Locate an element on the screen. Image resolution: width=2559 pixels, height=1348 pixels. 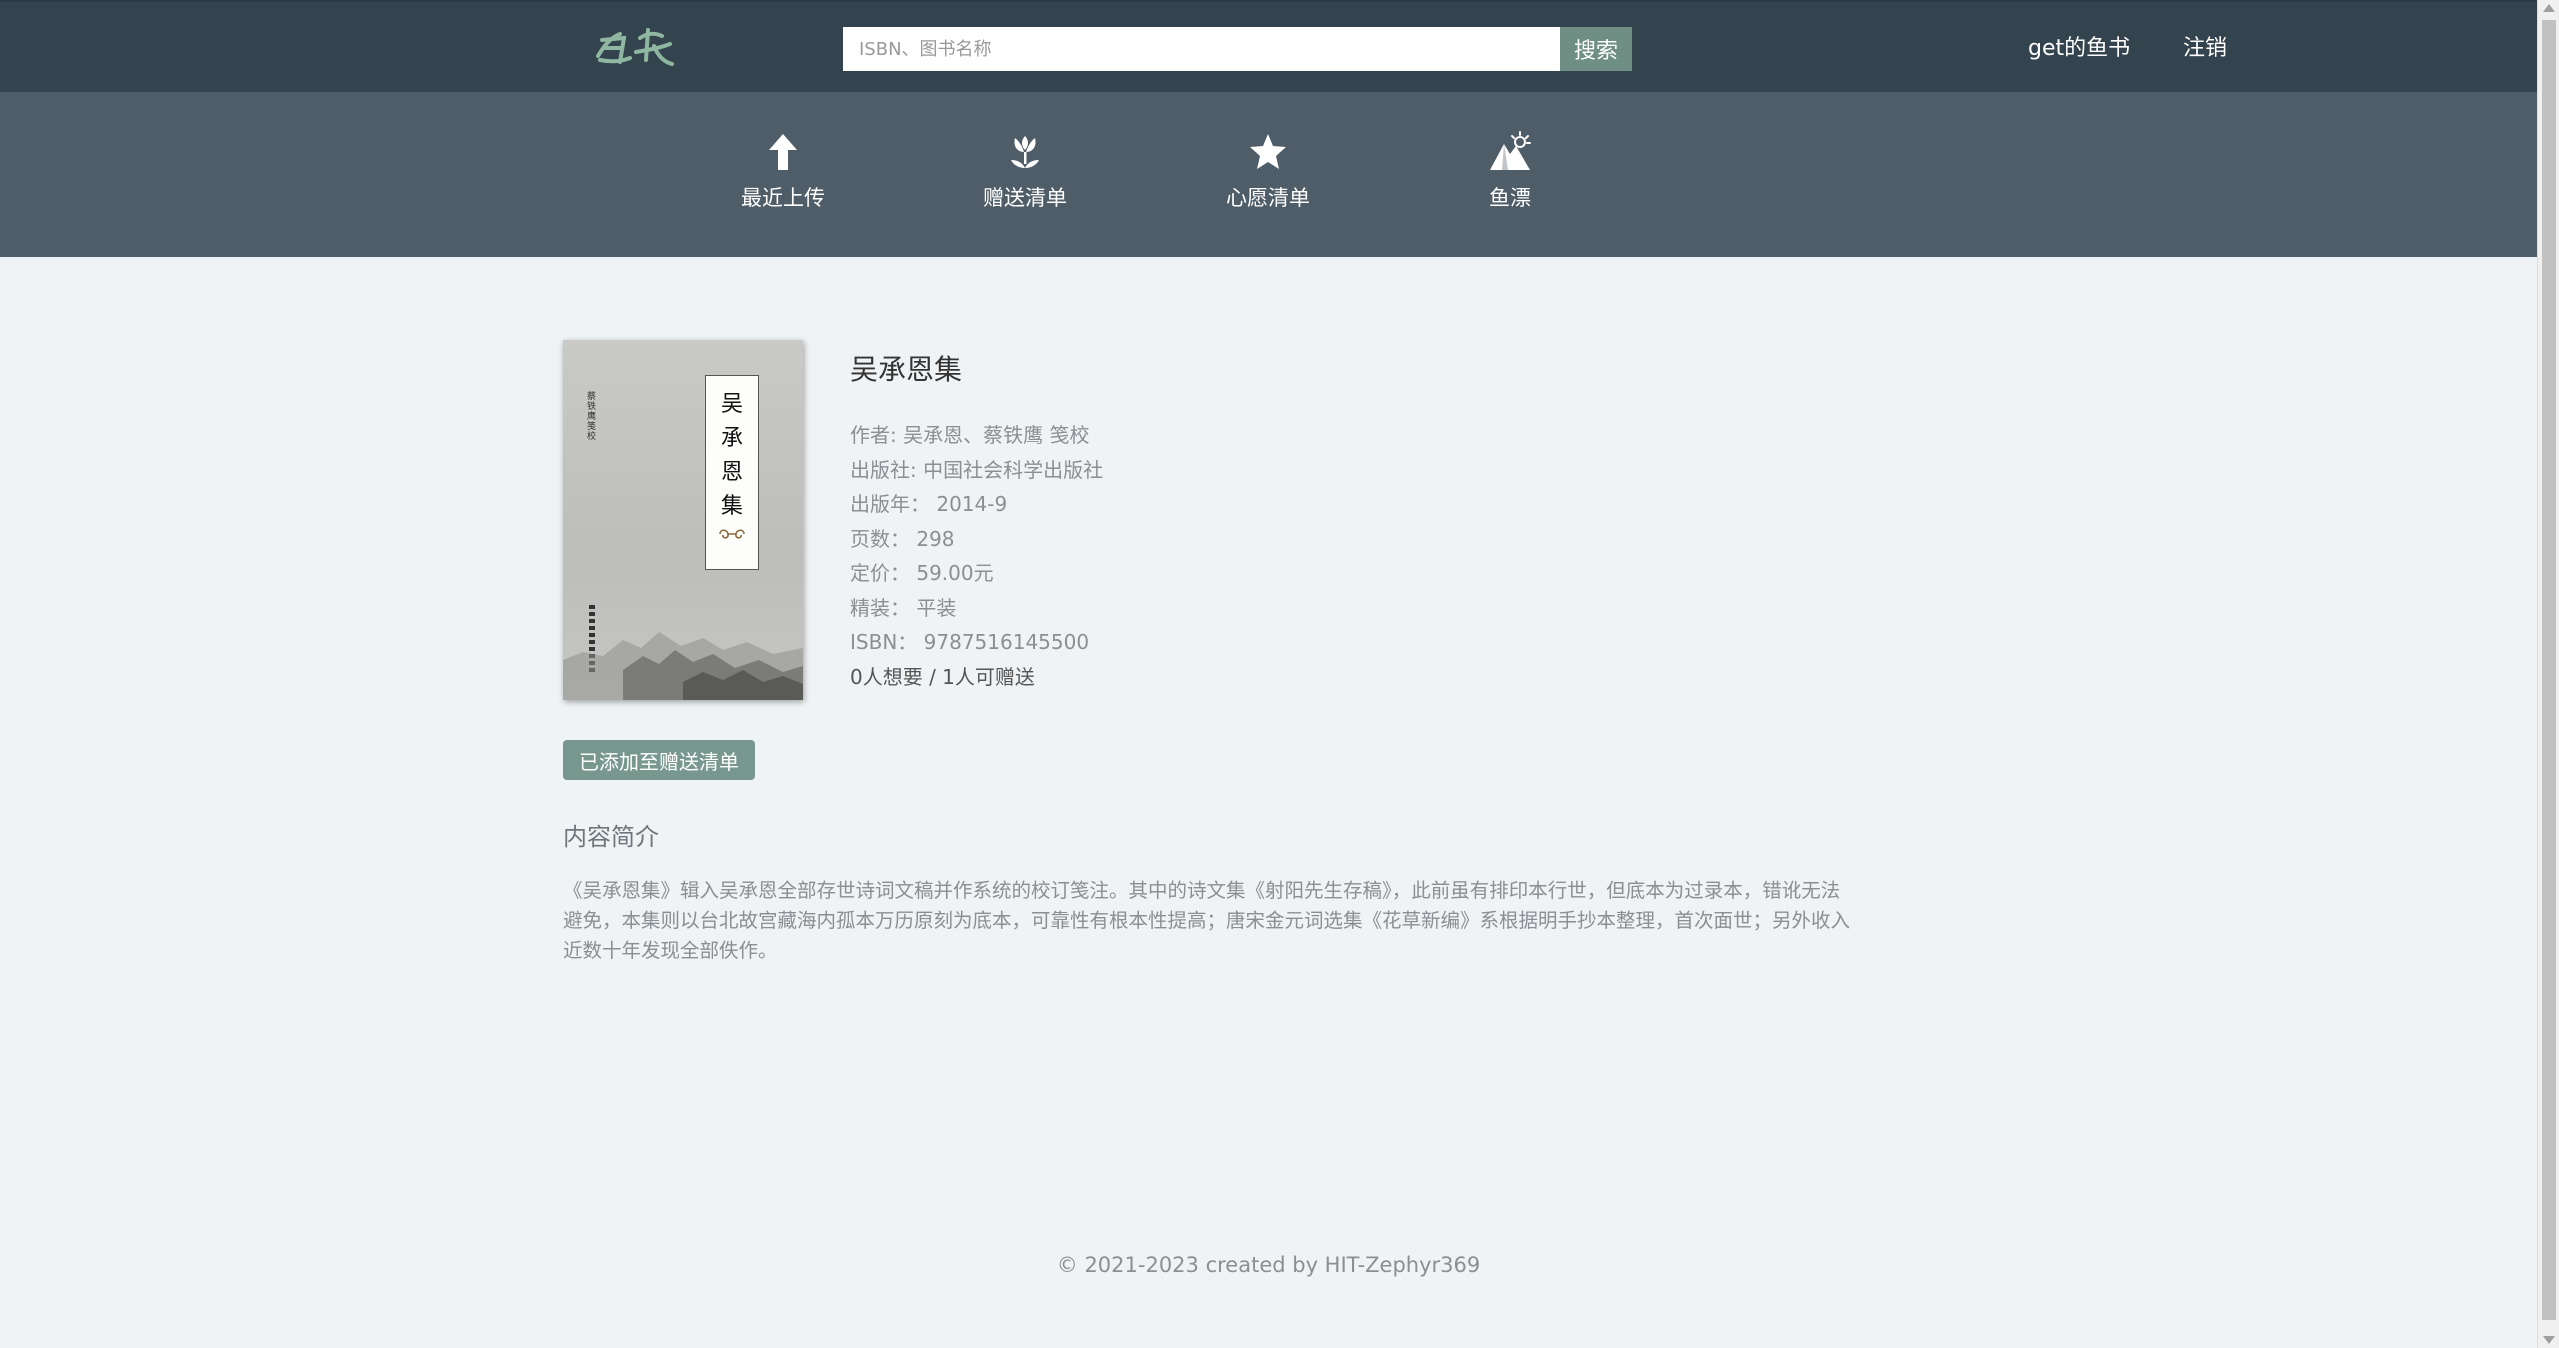
info-value: 2014-9 is located at coordinates (972, 504).